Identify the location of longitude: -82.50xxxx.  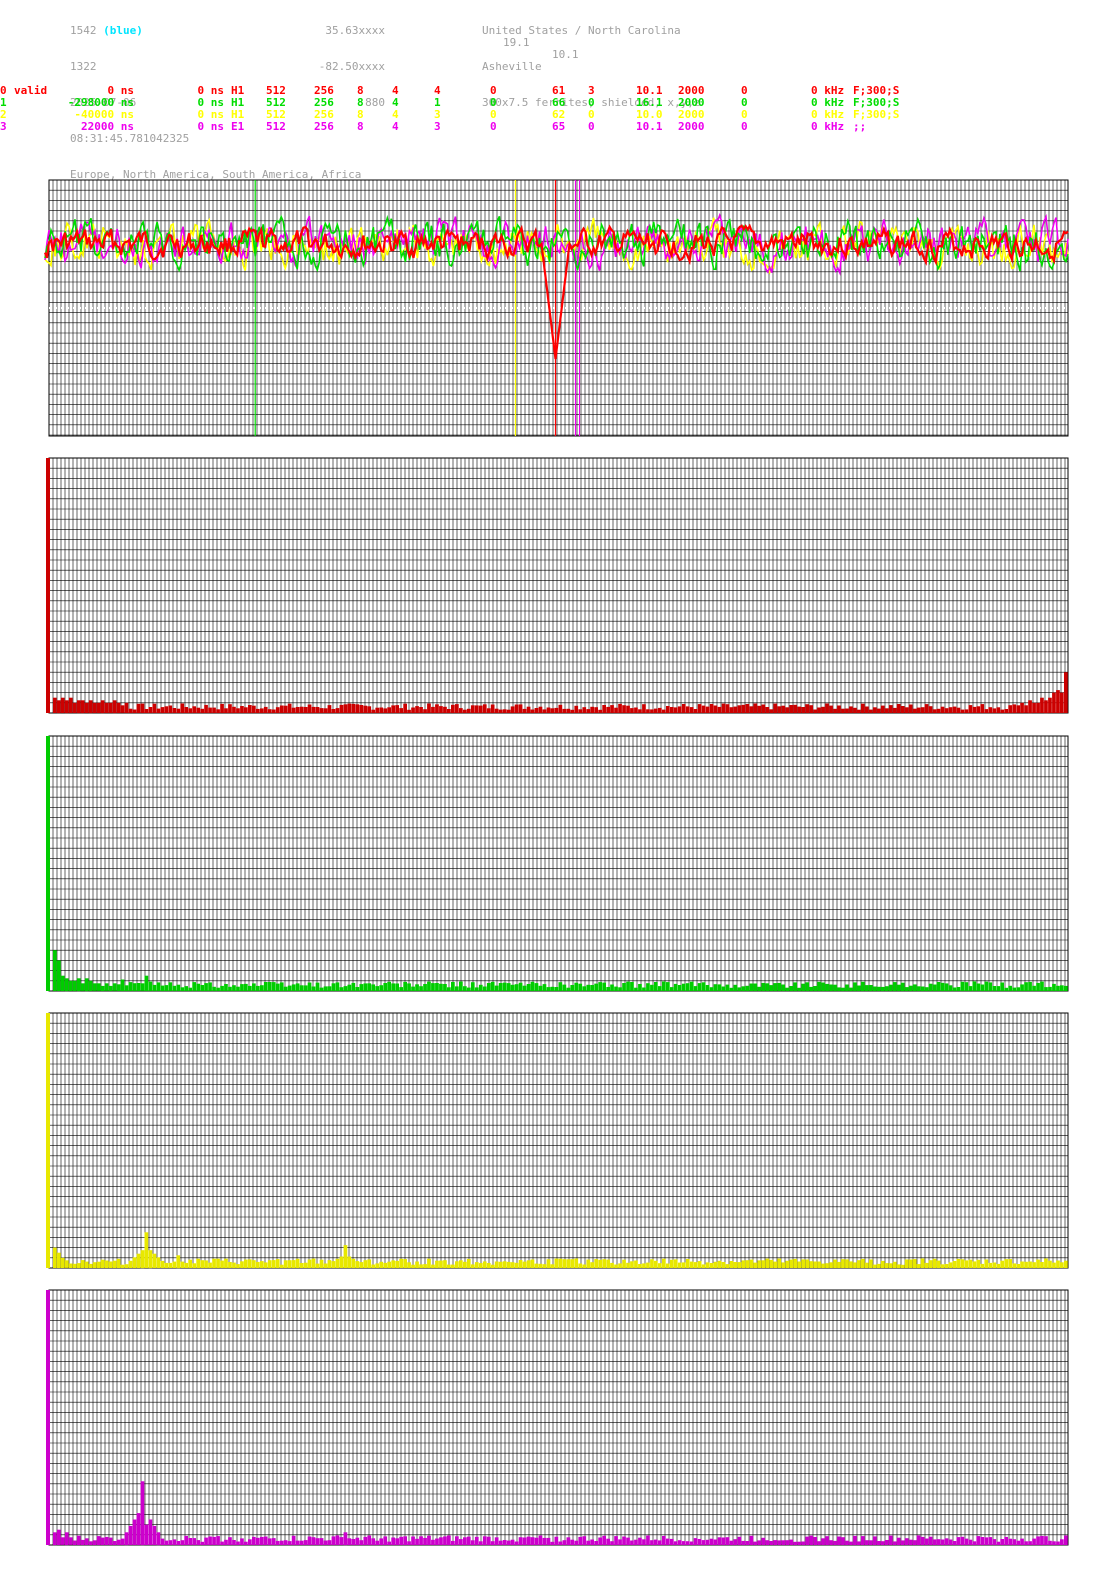
(351, 66).